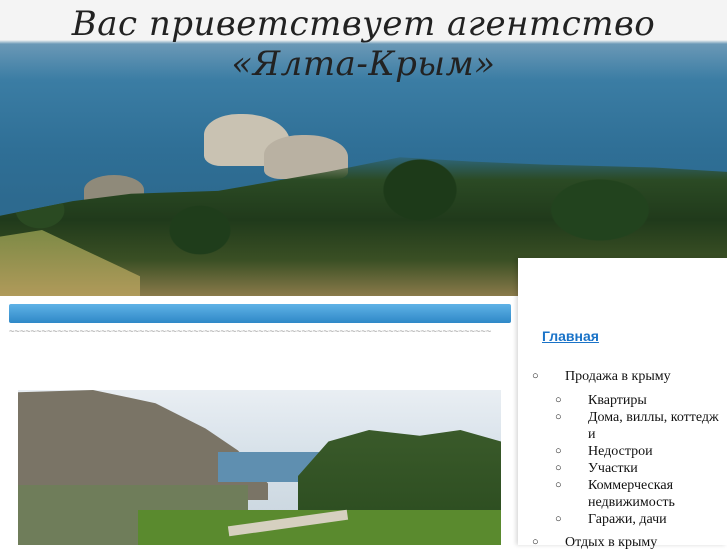 Image resolution: width=727 pixels, height=551 pixels. Describe the element at coordinates (641, 494) in the screenshot. I see `submenu-item-commercial: Коммерческая недвижимость` at that location.